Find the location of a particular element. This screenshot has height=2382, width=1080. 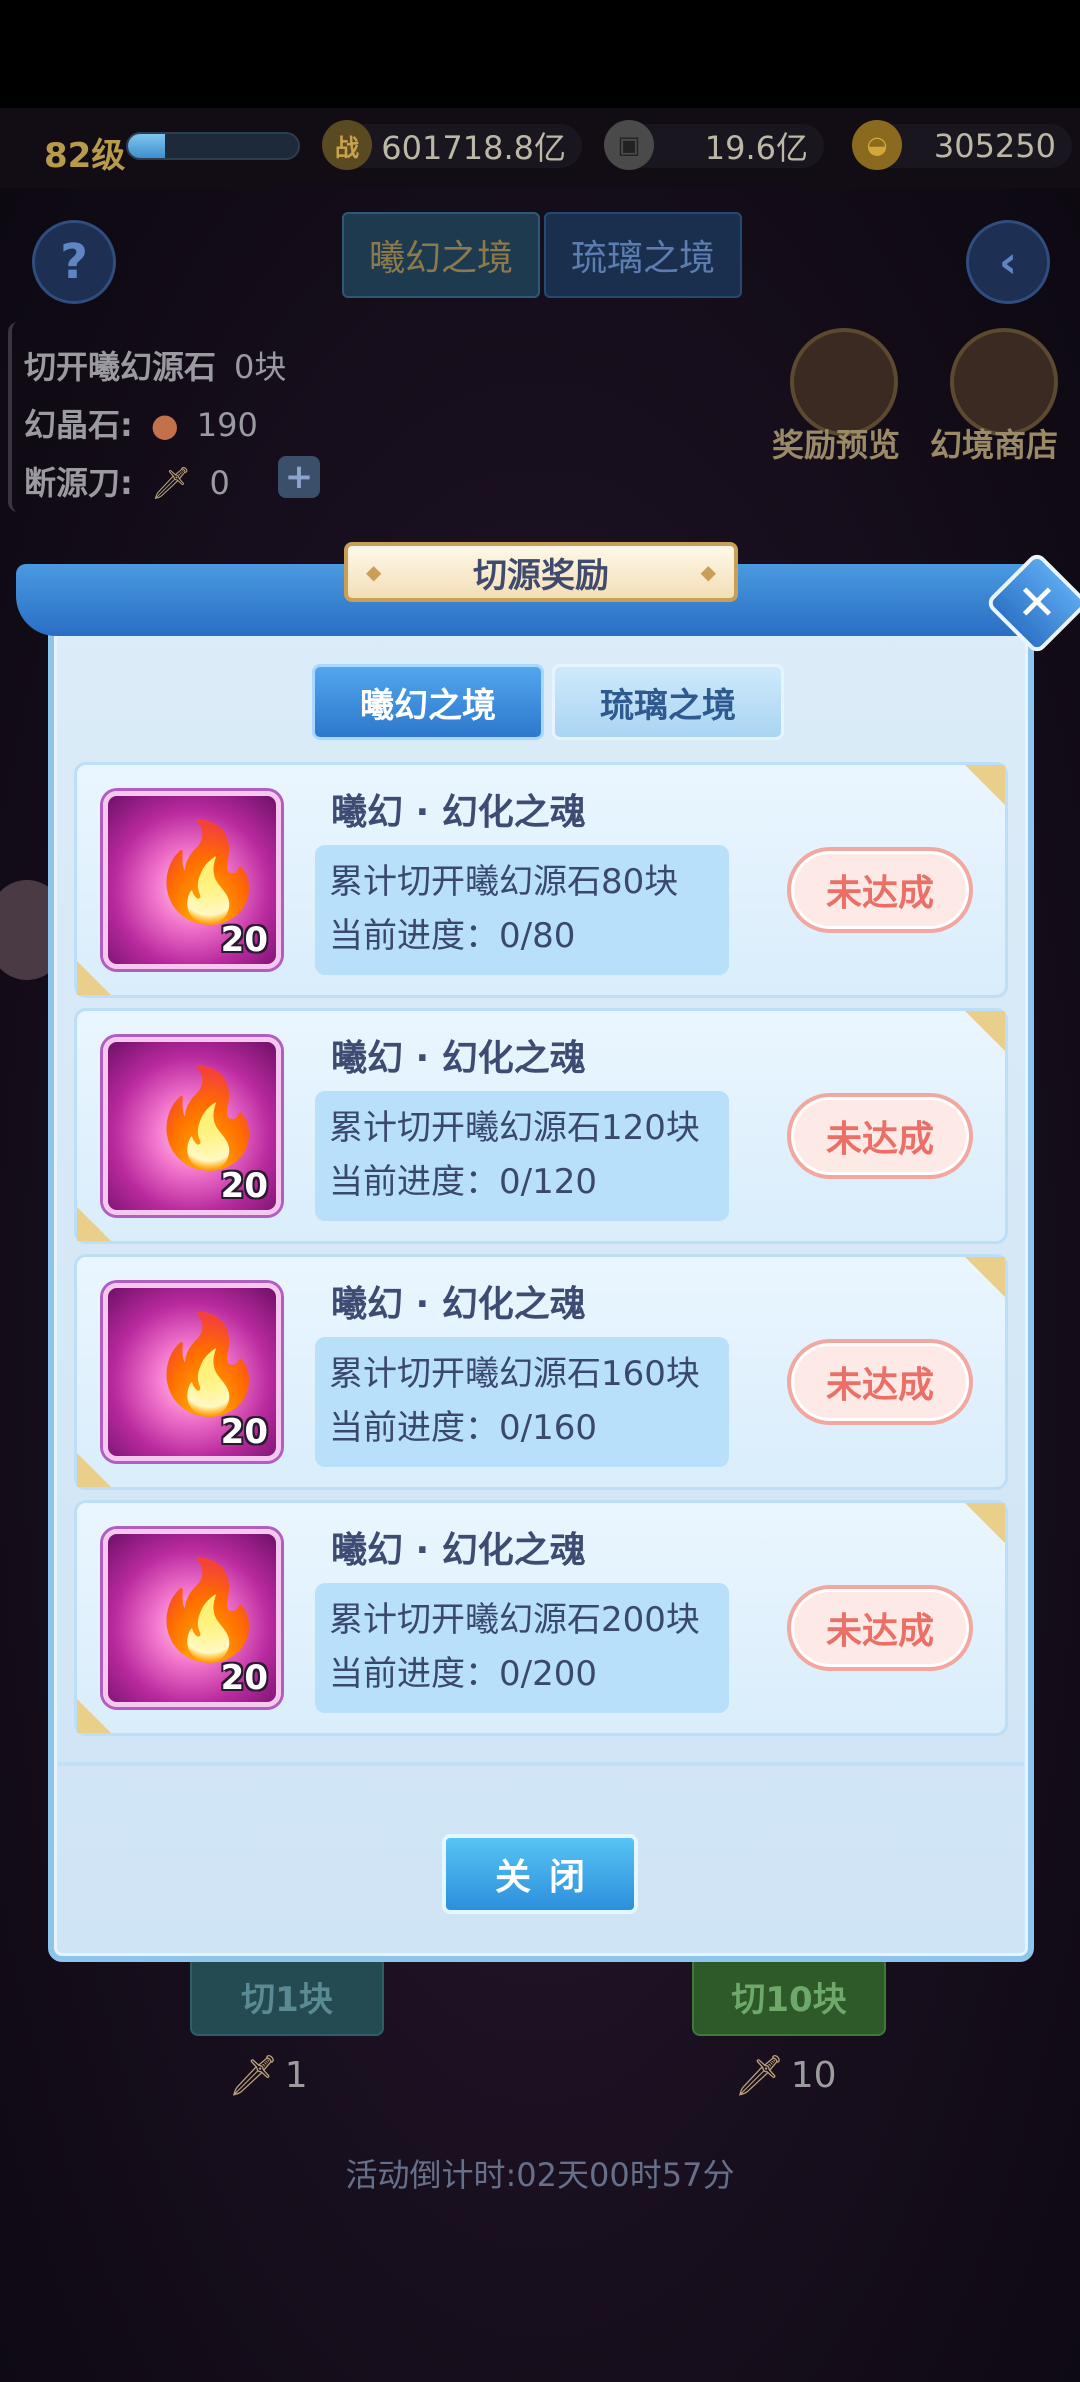

bg-tab-liuli: 琉璃之境 is located at coordinates (643, 255).